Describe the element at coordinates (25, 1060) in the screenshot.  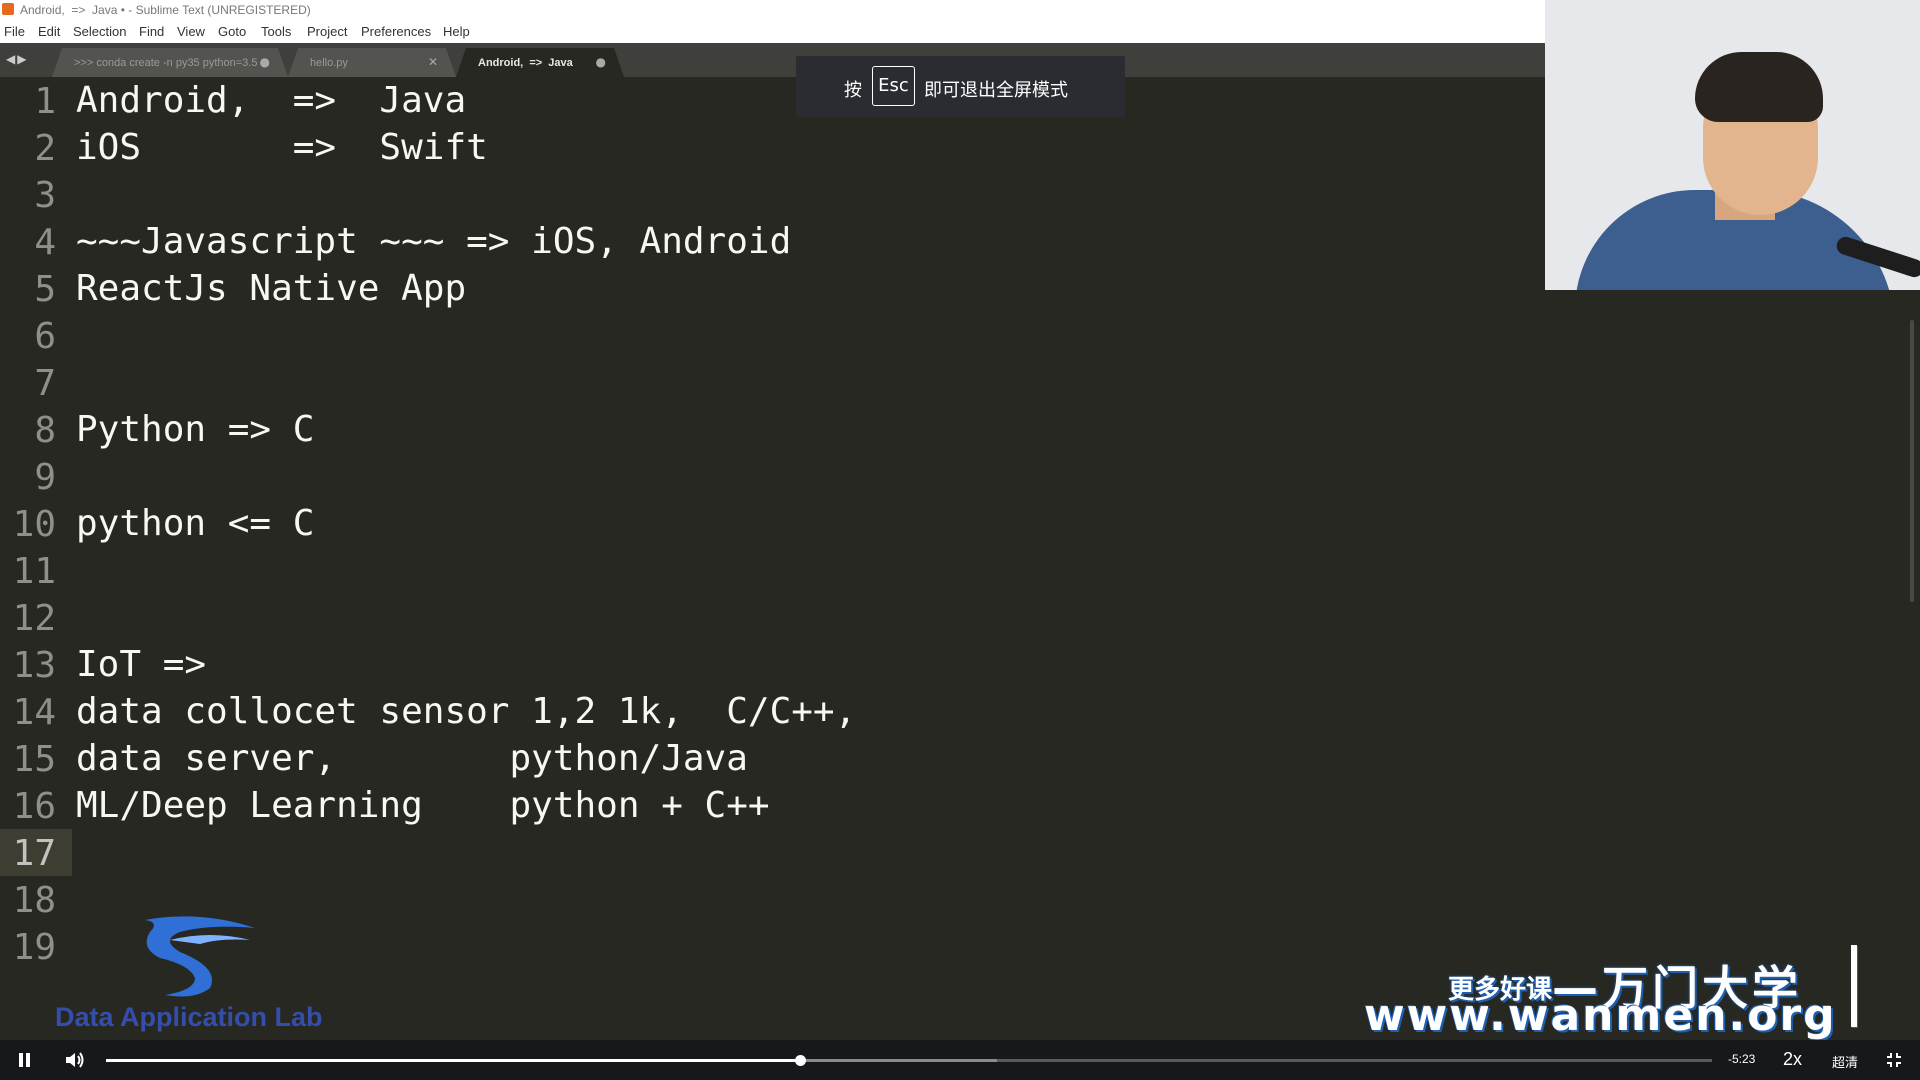
I see `pause-icon` at that location.